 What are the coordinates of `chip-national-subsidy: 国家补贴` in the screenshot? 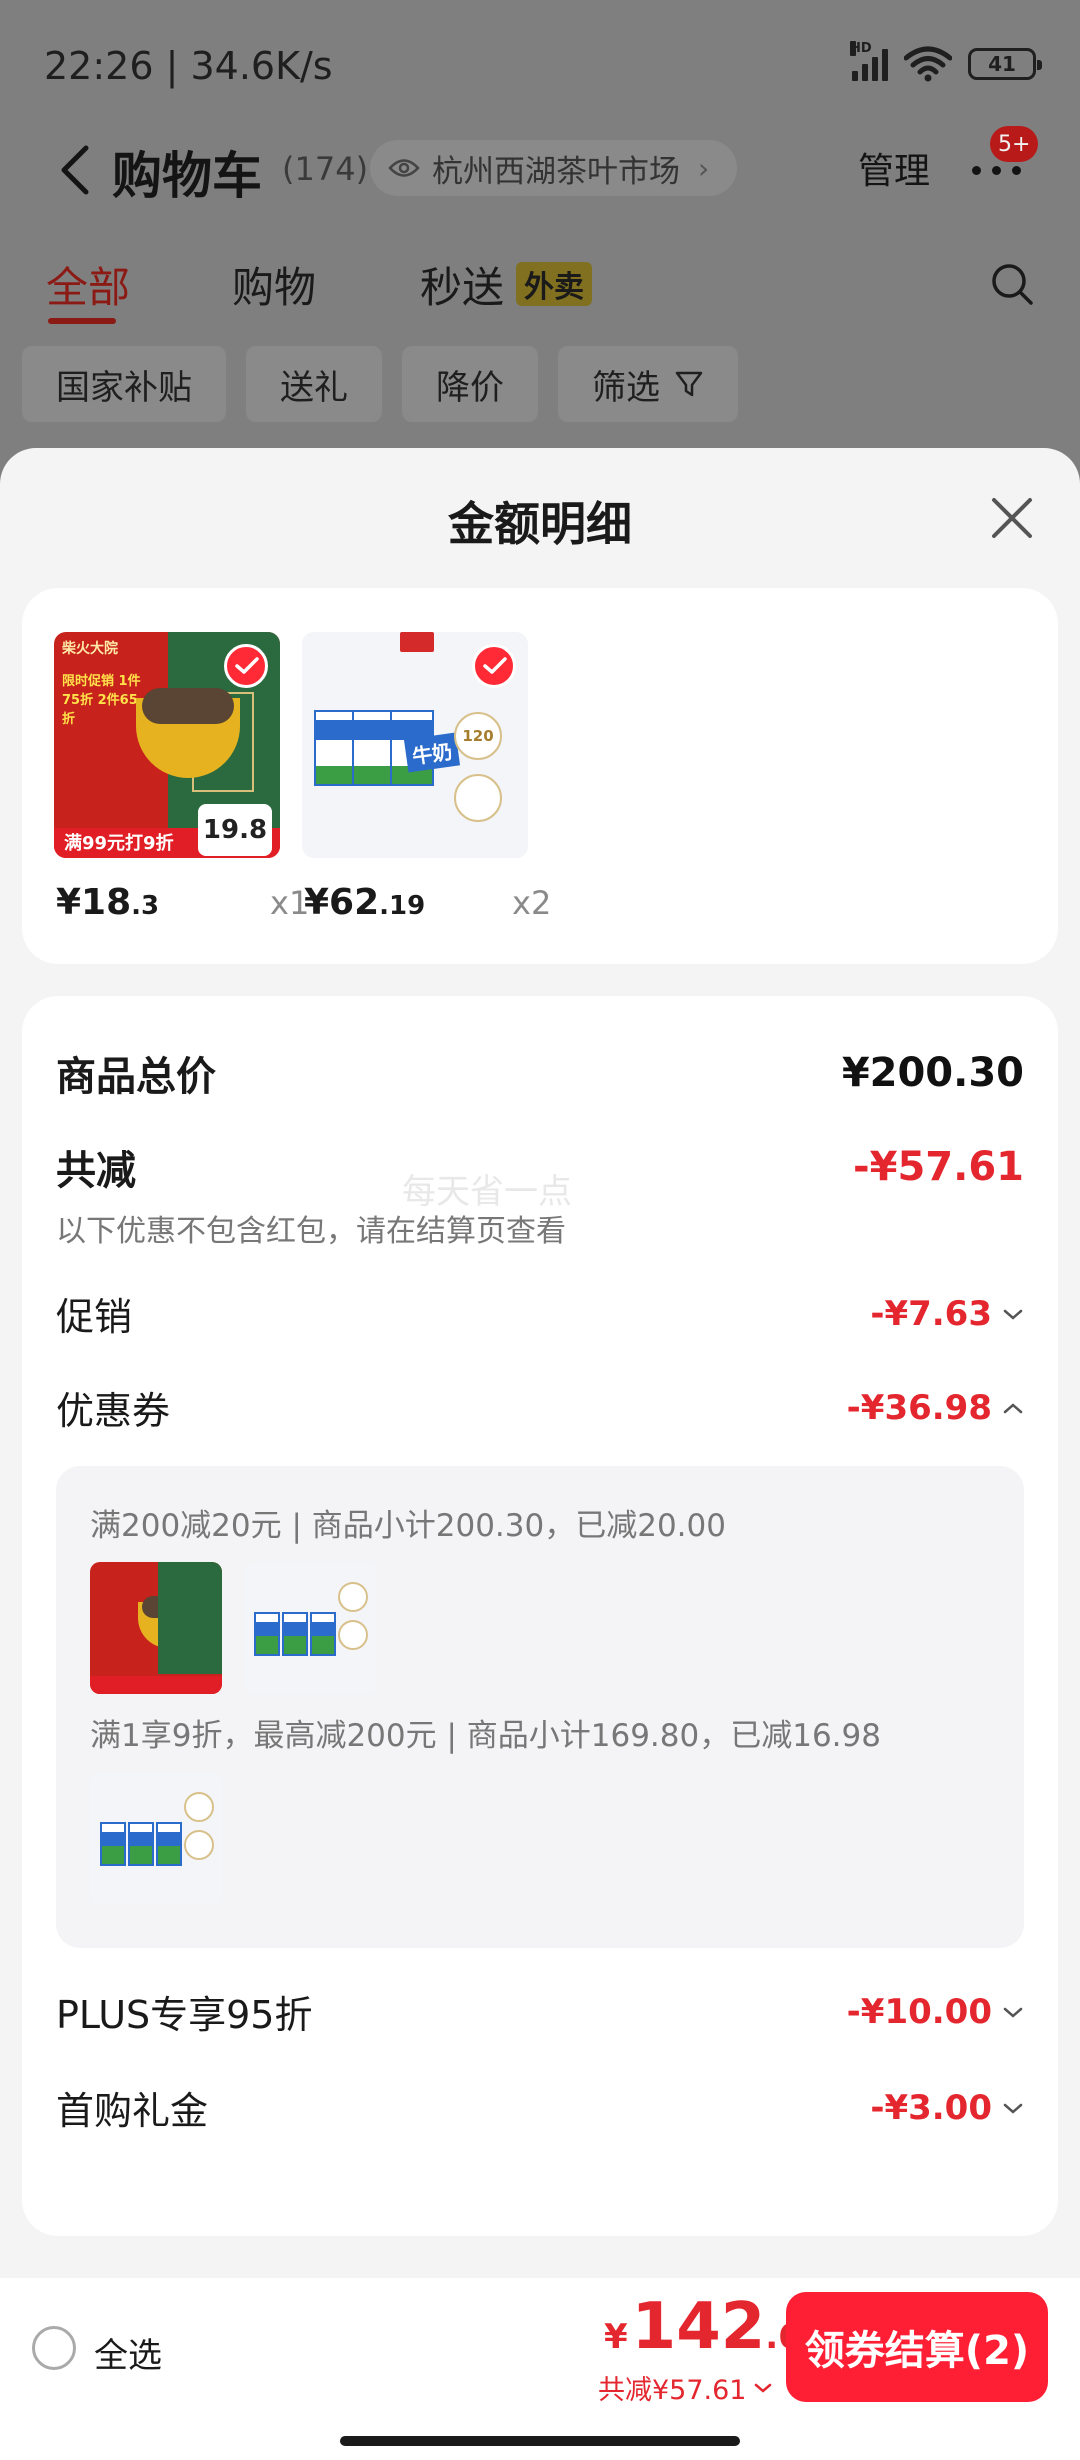 It's located at (124, 384).